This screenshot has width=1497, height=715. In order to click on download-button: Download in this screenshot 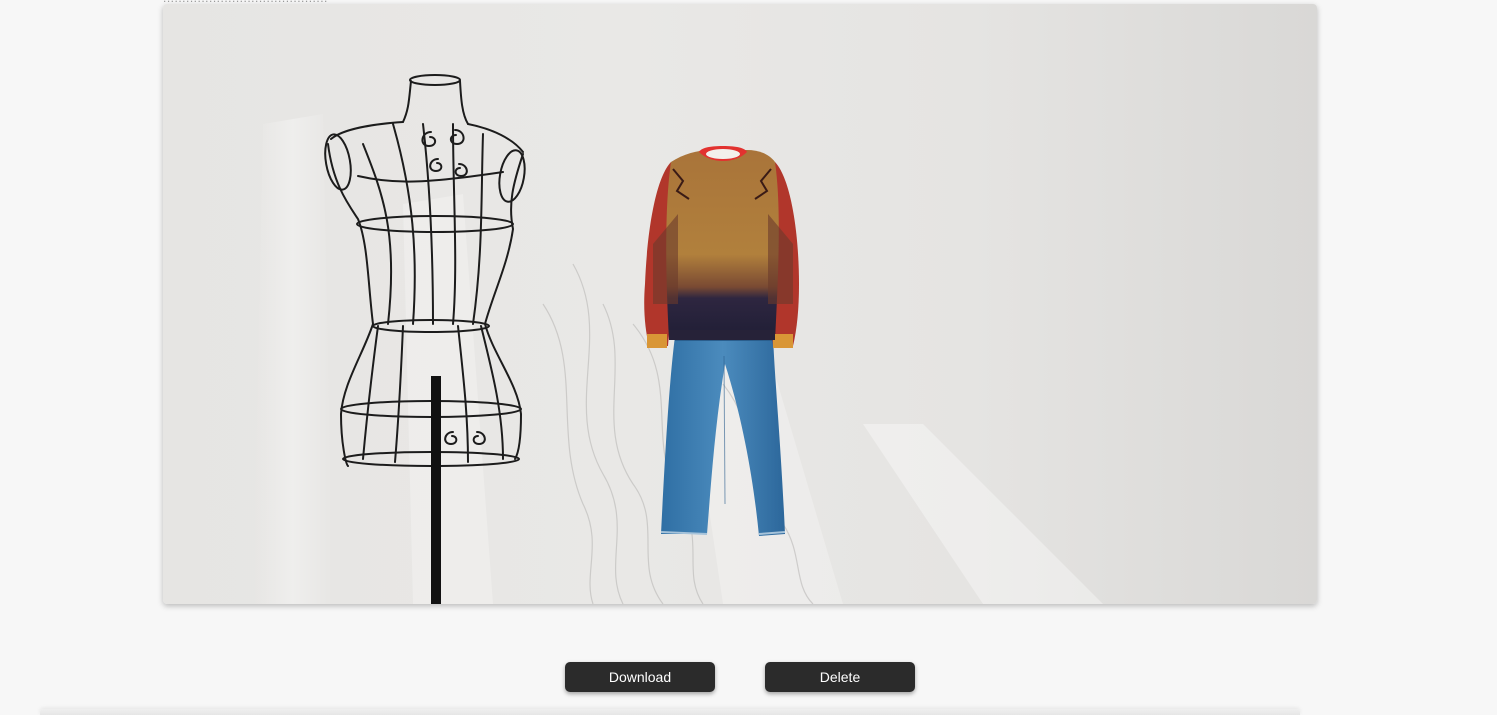, I will do `click(640, 677)`.